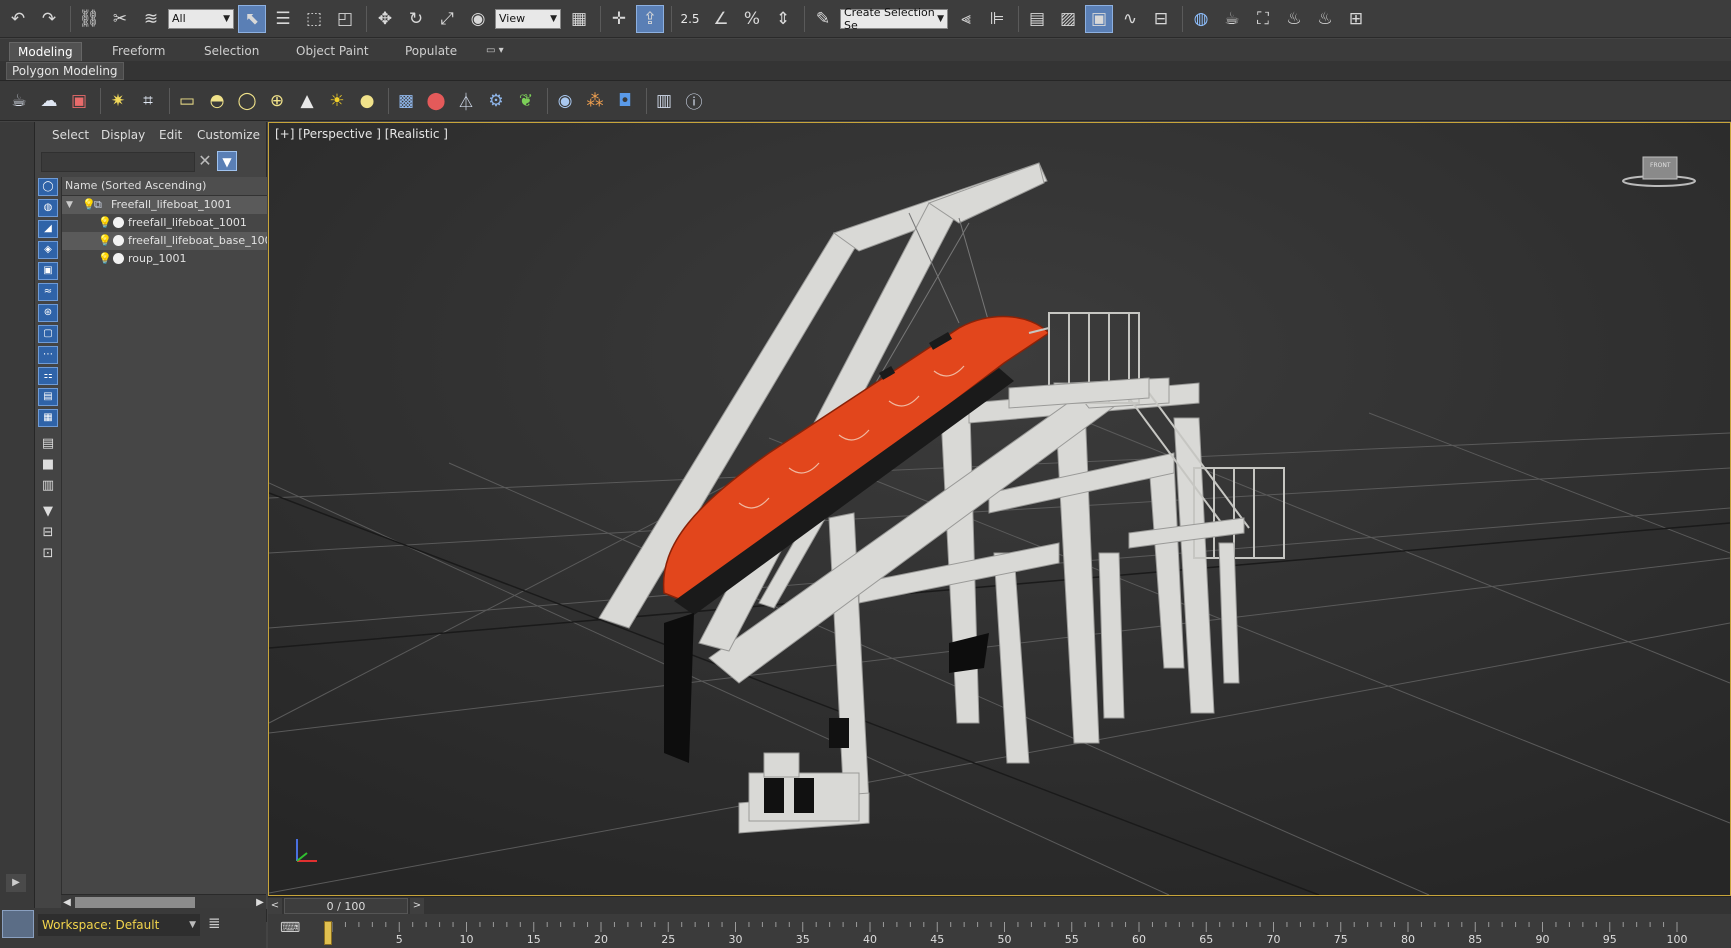  What do you see at coordinates (48, 208) in the screenshot?
I see `display-geometry-icon: ◍` at bounding box center [48, 208].